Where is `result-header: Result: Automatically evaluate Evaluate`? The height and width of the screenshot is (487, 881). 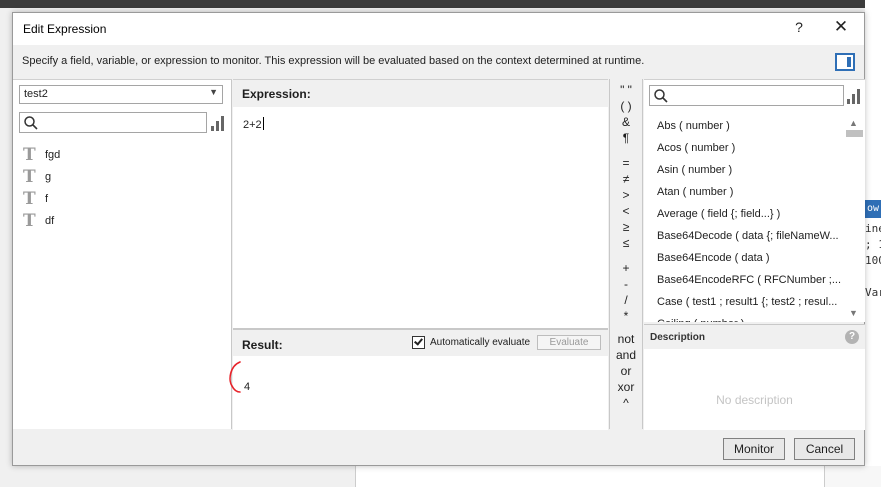
result-header: Result: Automatically evaluate Evaluate is located at coordinates (420, 343).